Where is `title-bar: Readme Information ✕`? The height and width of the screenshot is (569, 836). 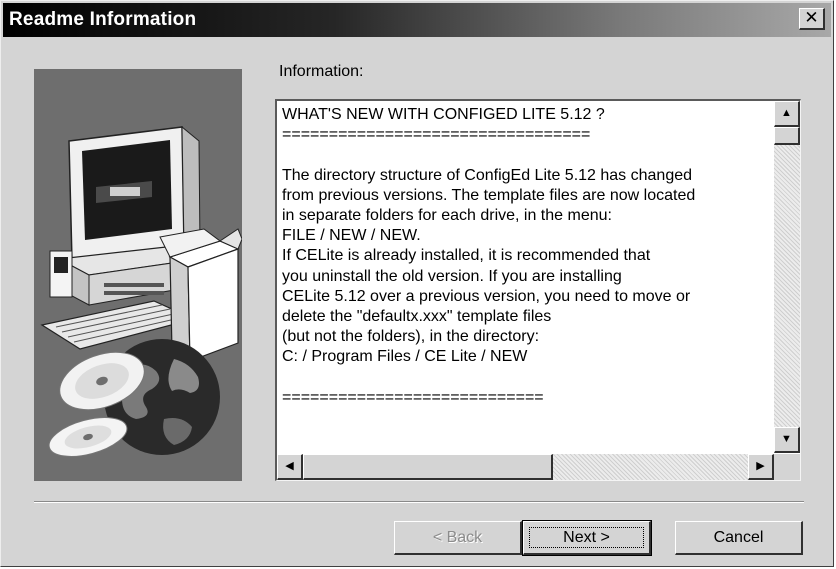
title-bar: Readme Information ✕ is located at coordinates (417, 20).